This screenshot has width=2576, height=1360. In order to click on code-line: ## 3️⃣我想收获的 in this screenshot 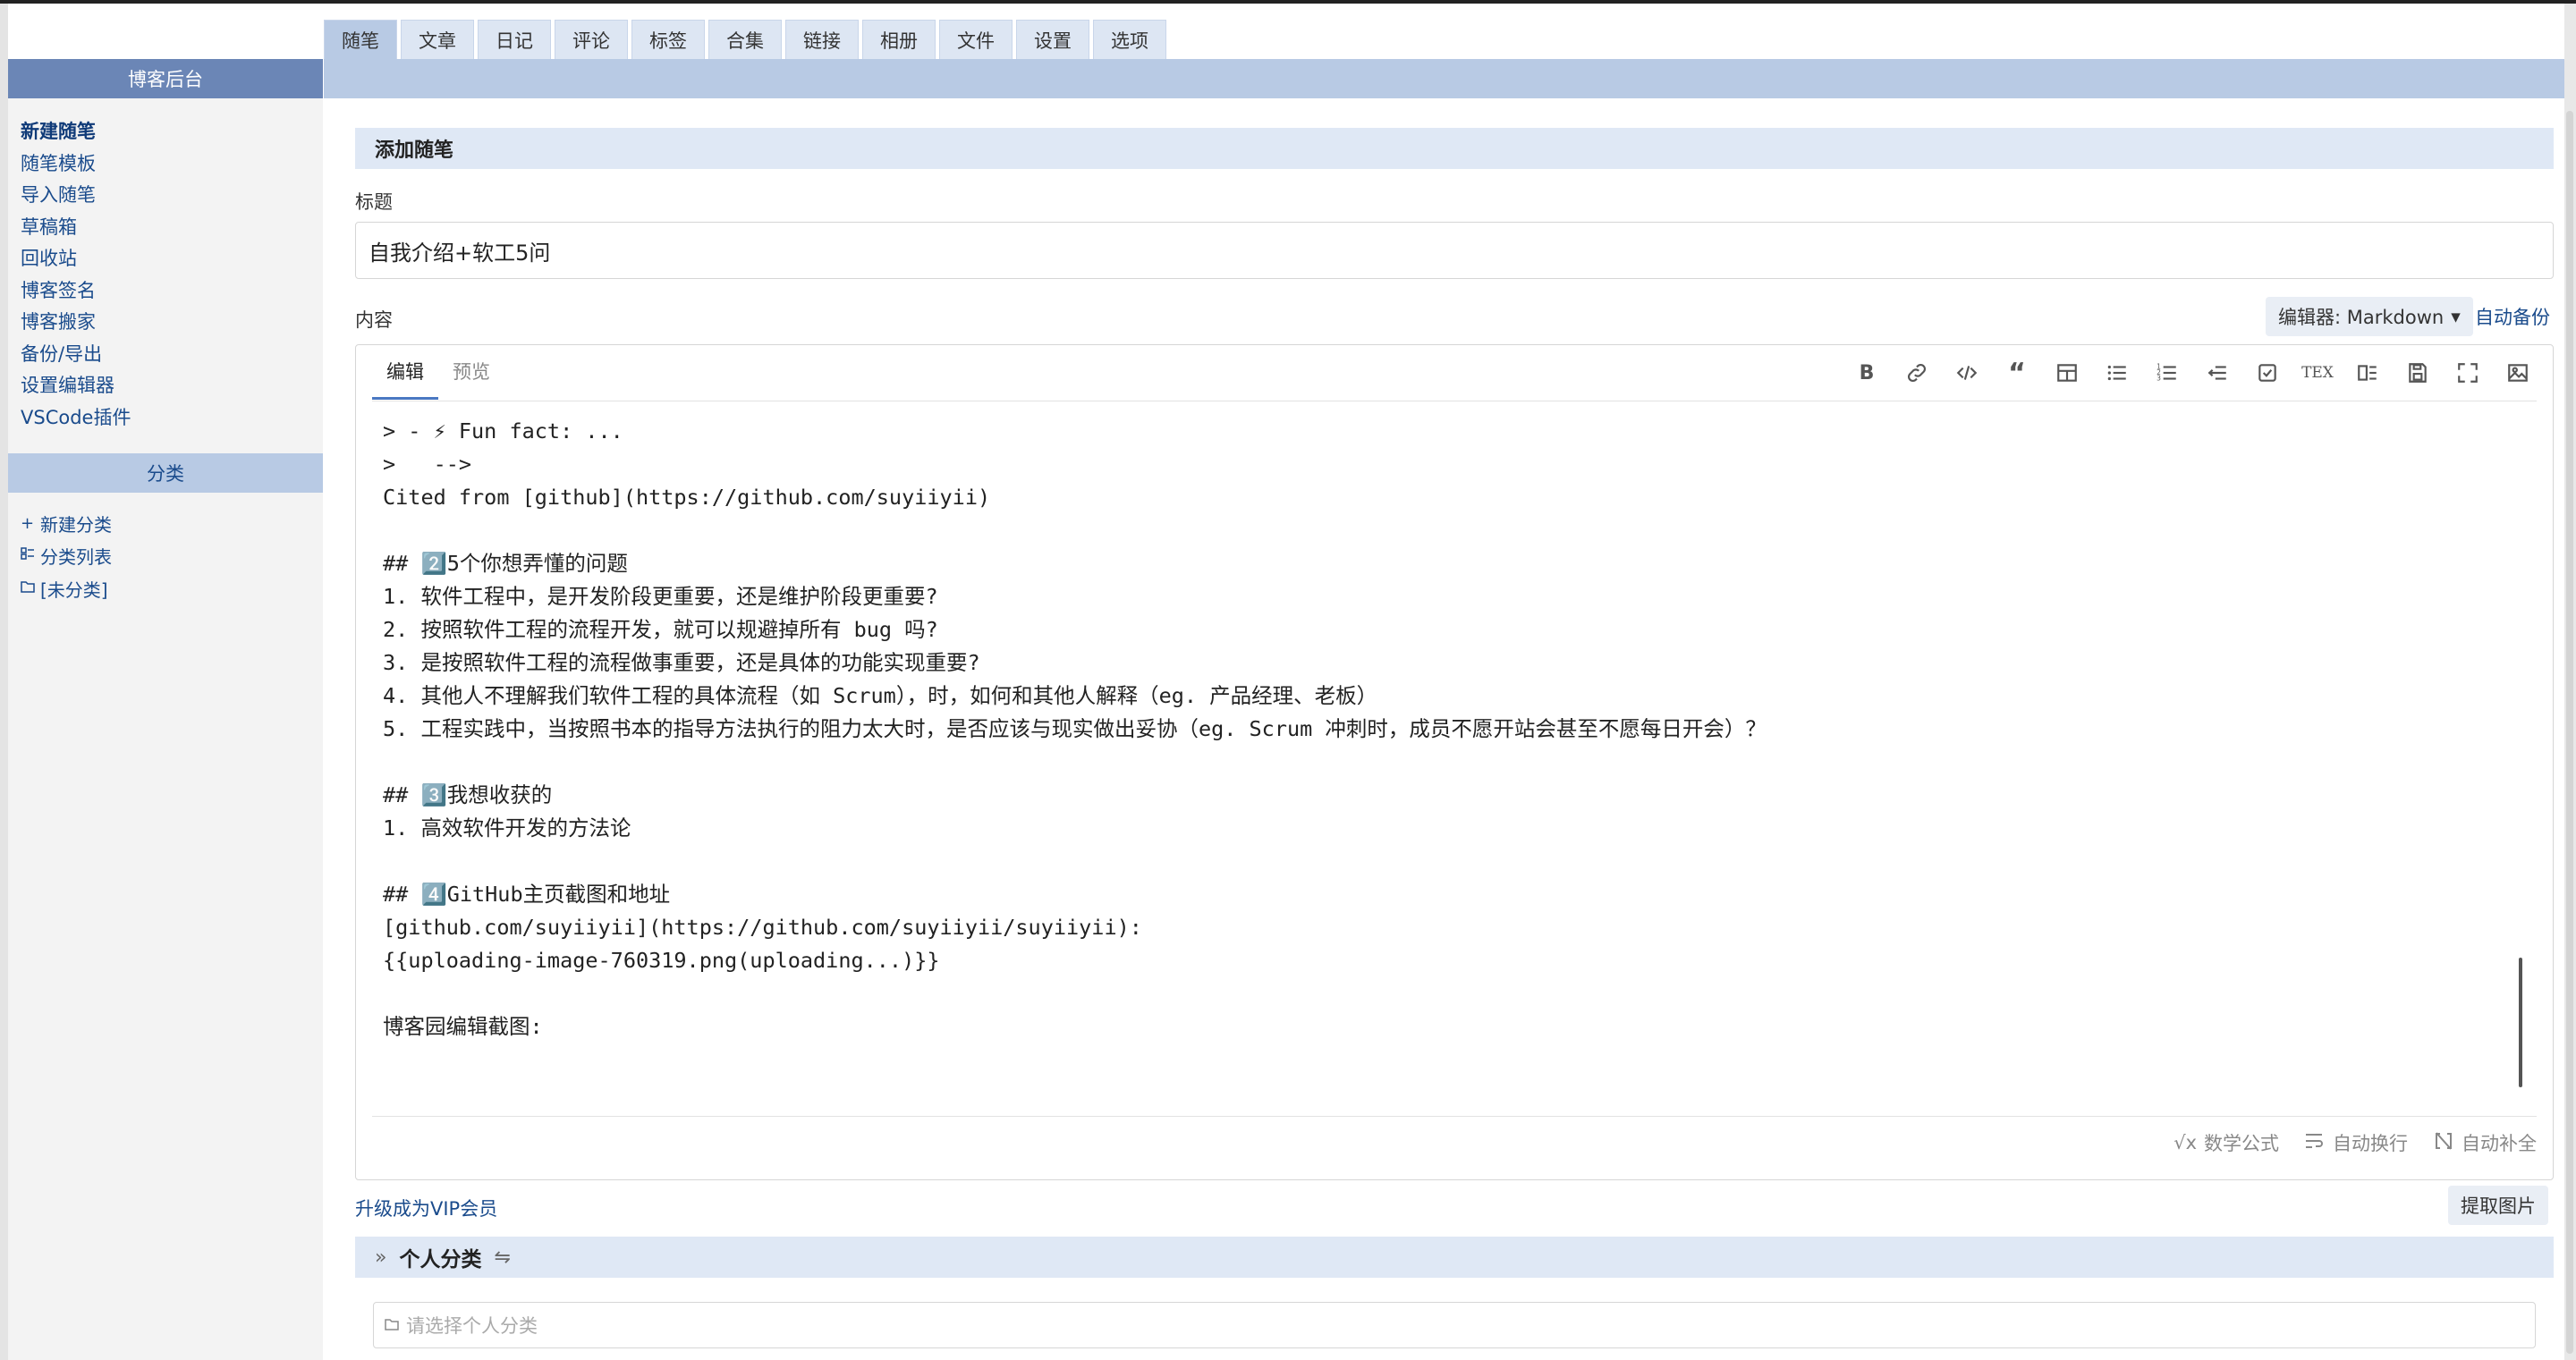, I will do `click(468, 794)`.